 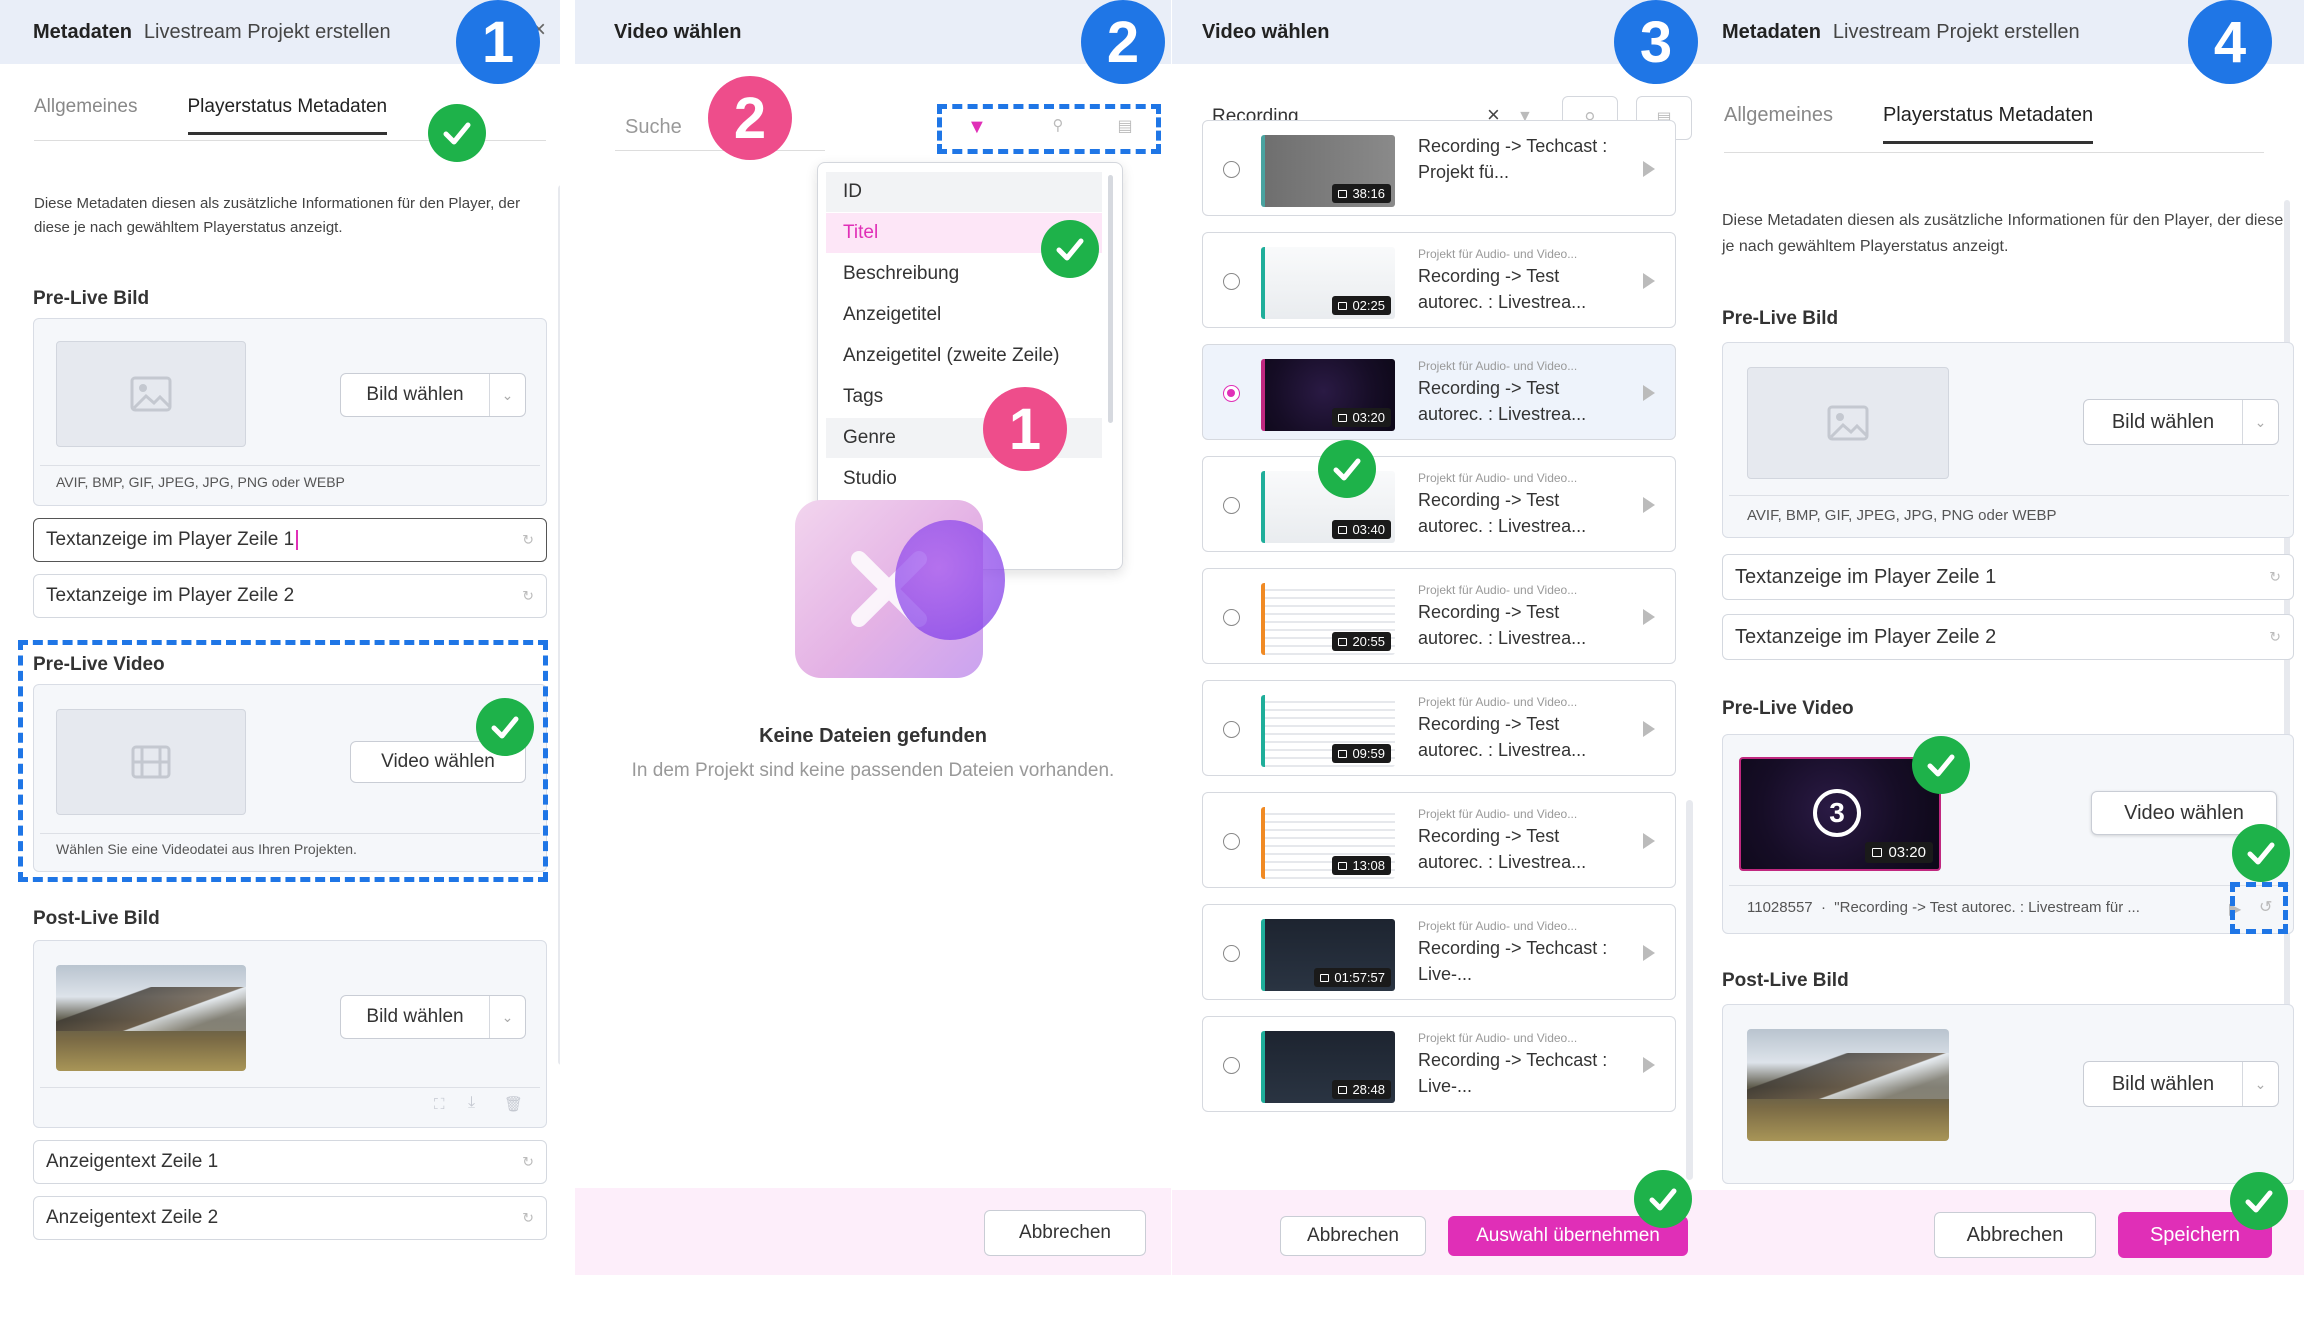 I want to click on display-line1-input: Anzeigentext Zeile 1 ↻, so click(x=290, y=1162).